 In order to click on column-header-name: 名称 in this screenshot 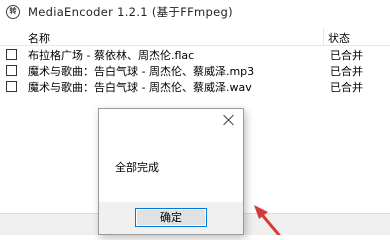, I will do `click(39, 38)`.